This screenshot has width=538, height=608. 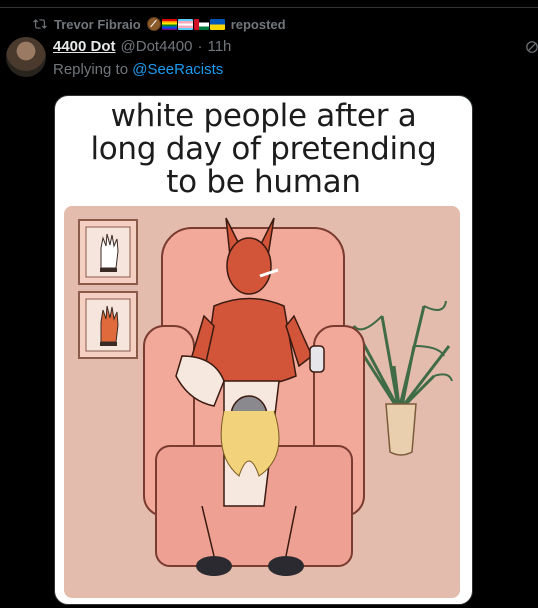 What do you see at coordinates (169, 24) in the screenshot?
I see `rainbow-flag` at bounding box center [169, 24].